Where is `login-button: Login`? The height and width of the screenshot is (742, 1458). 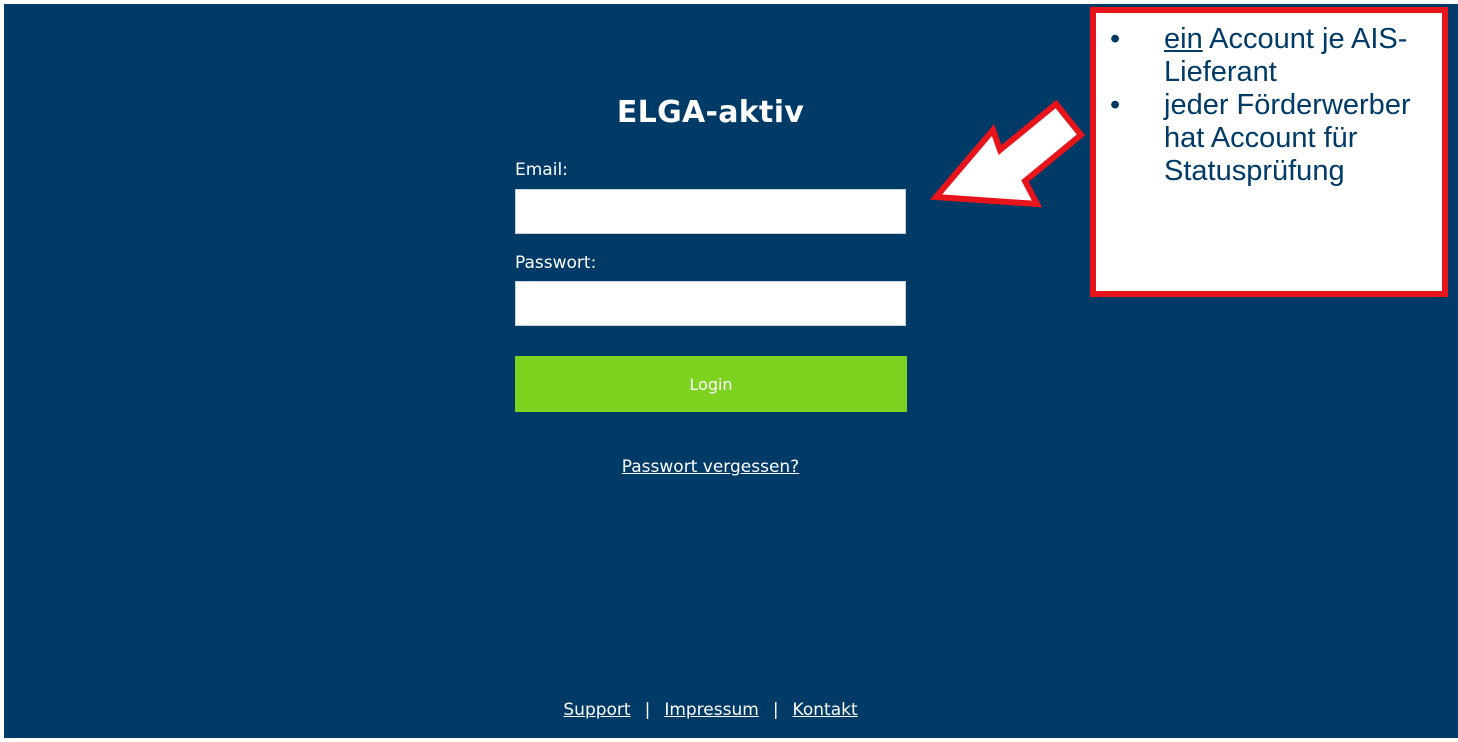 login-button: Login is located at coordinates (711, 384).